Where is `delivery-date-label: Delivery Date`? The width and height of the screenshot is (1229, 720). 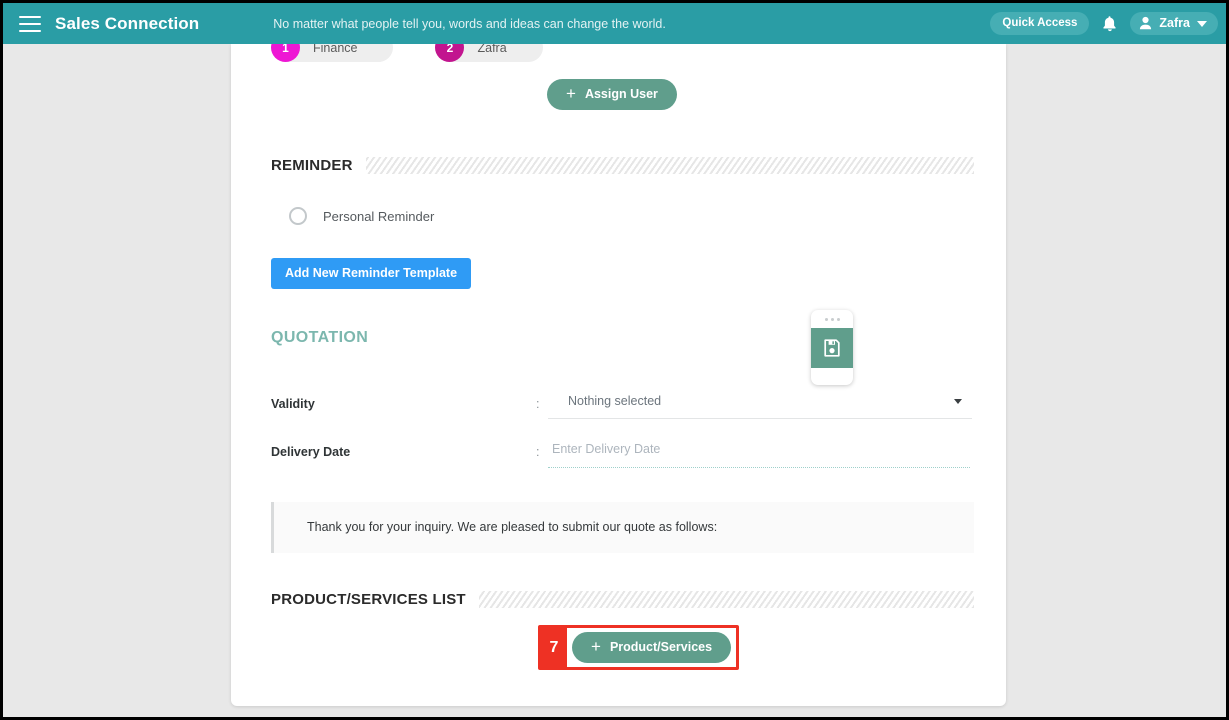 delivery-date-label: Delivery Date is located at coordinates (311, 452).